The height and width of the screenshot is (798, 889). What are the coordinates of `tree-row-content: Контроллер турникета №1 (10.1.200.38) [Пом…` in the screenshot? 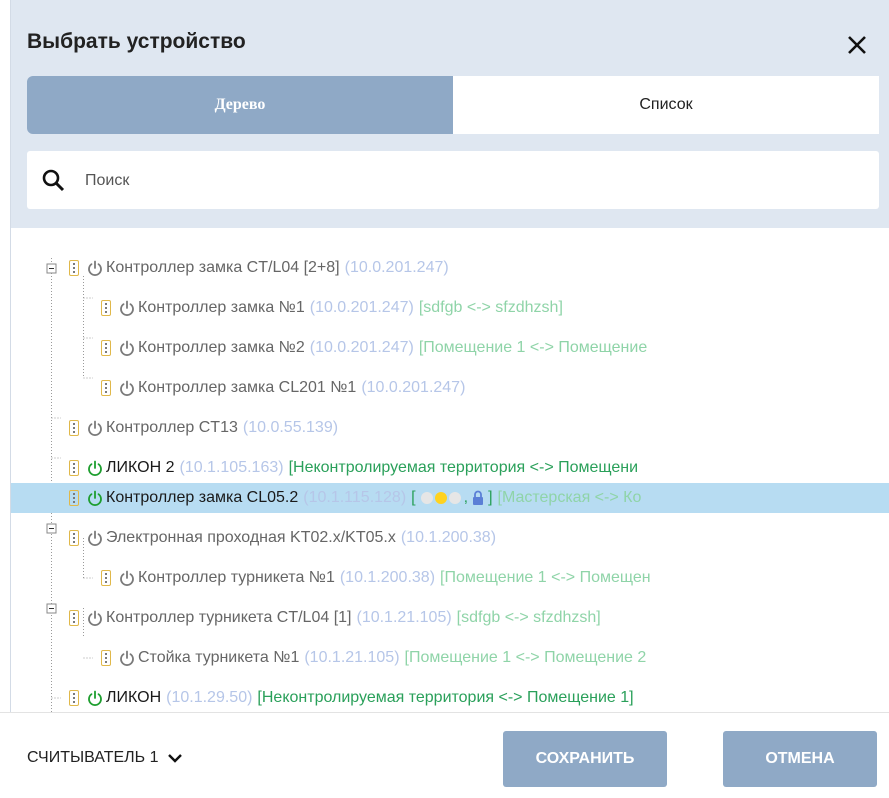 It's located at (376, 578).